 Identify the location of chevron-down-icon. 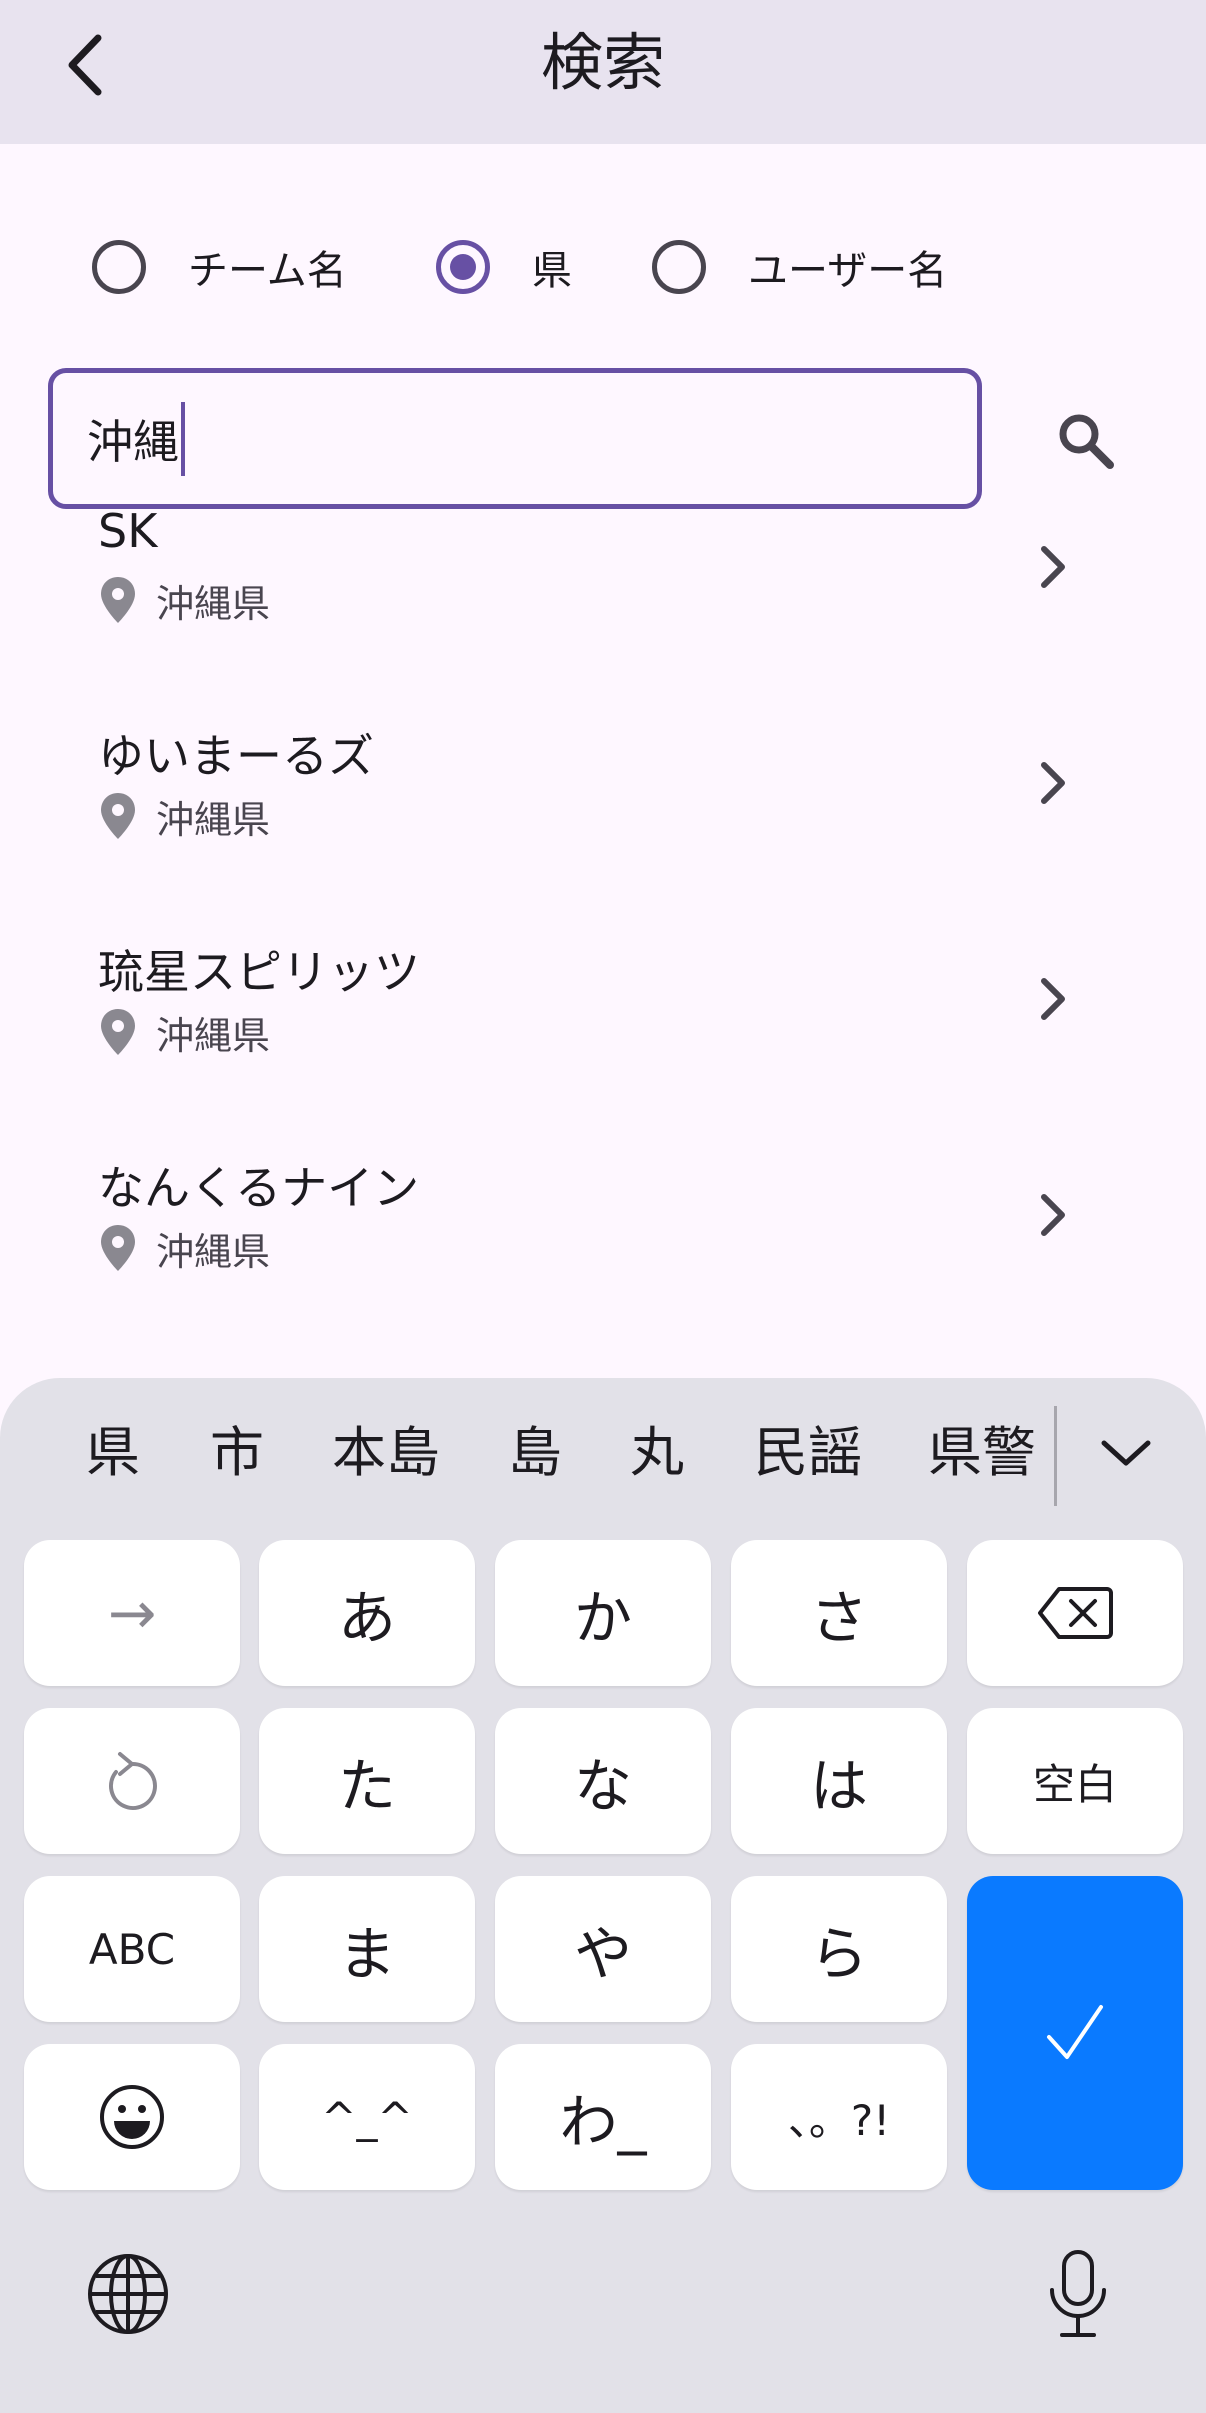
(1126, 1453).